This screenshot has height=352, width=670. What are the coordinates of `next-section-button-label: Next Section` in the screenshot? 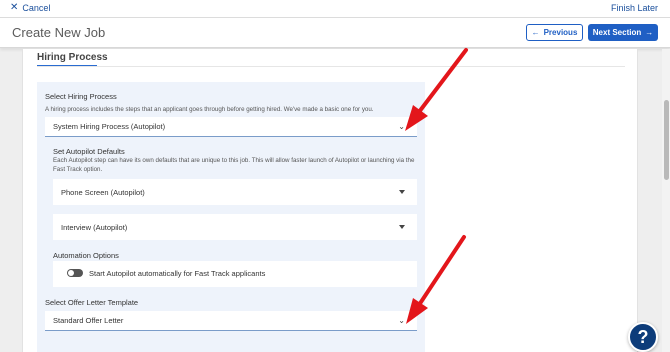 It's located at (617, 32).